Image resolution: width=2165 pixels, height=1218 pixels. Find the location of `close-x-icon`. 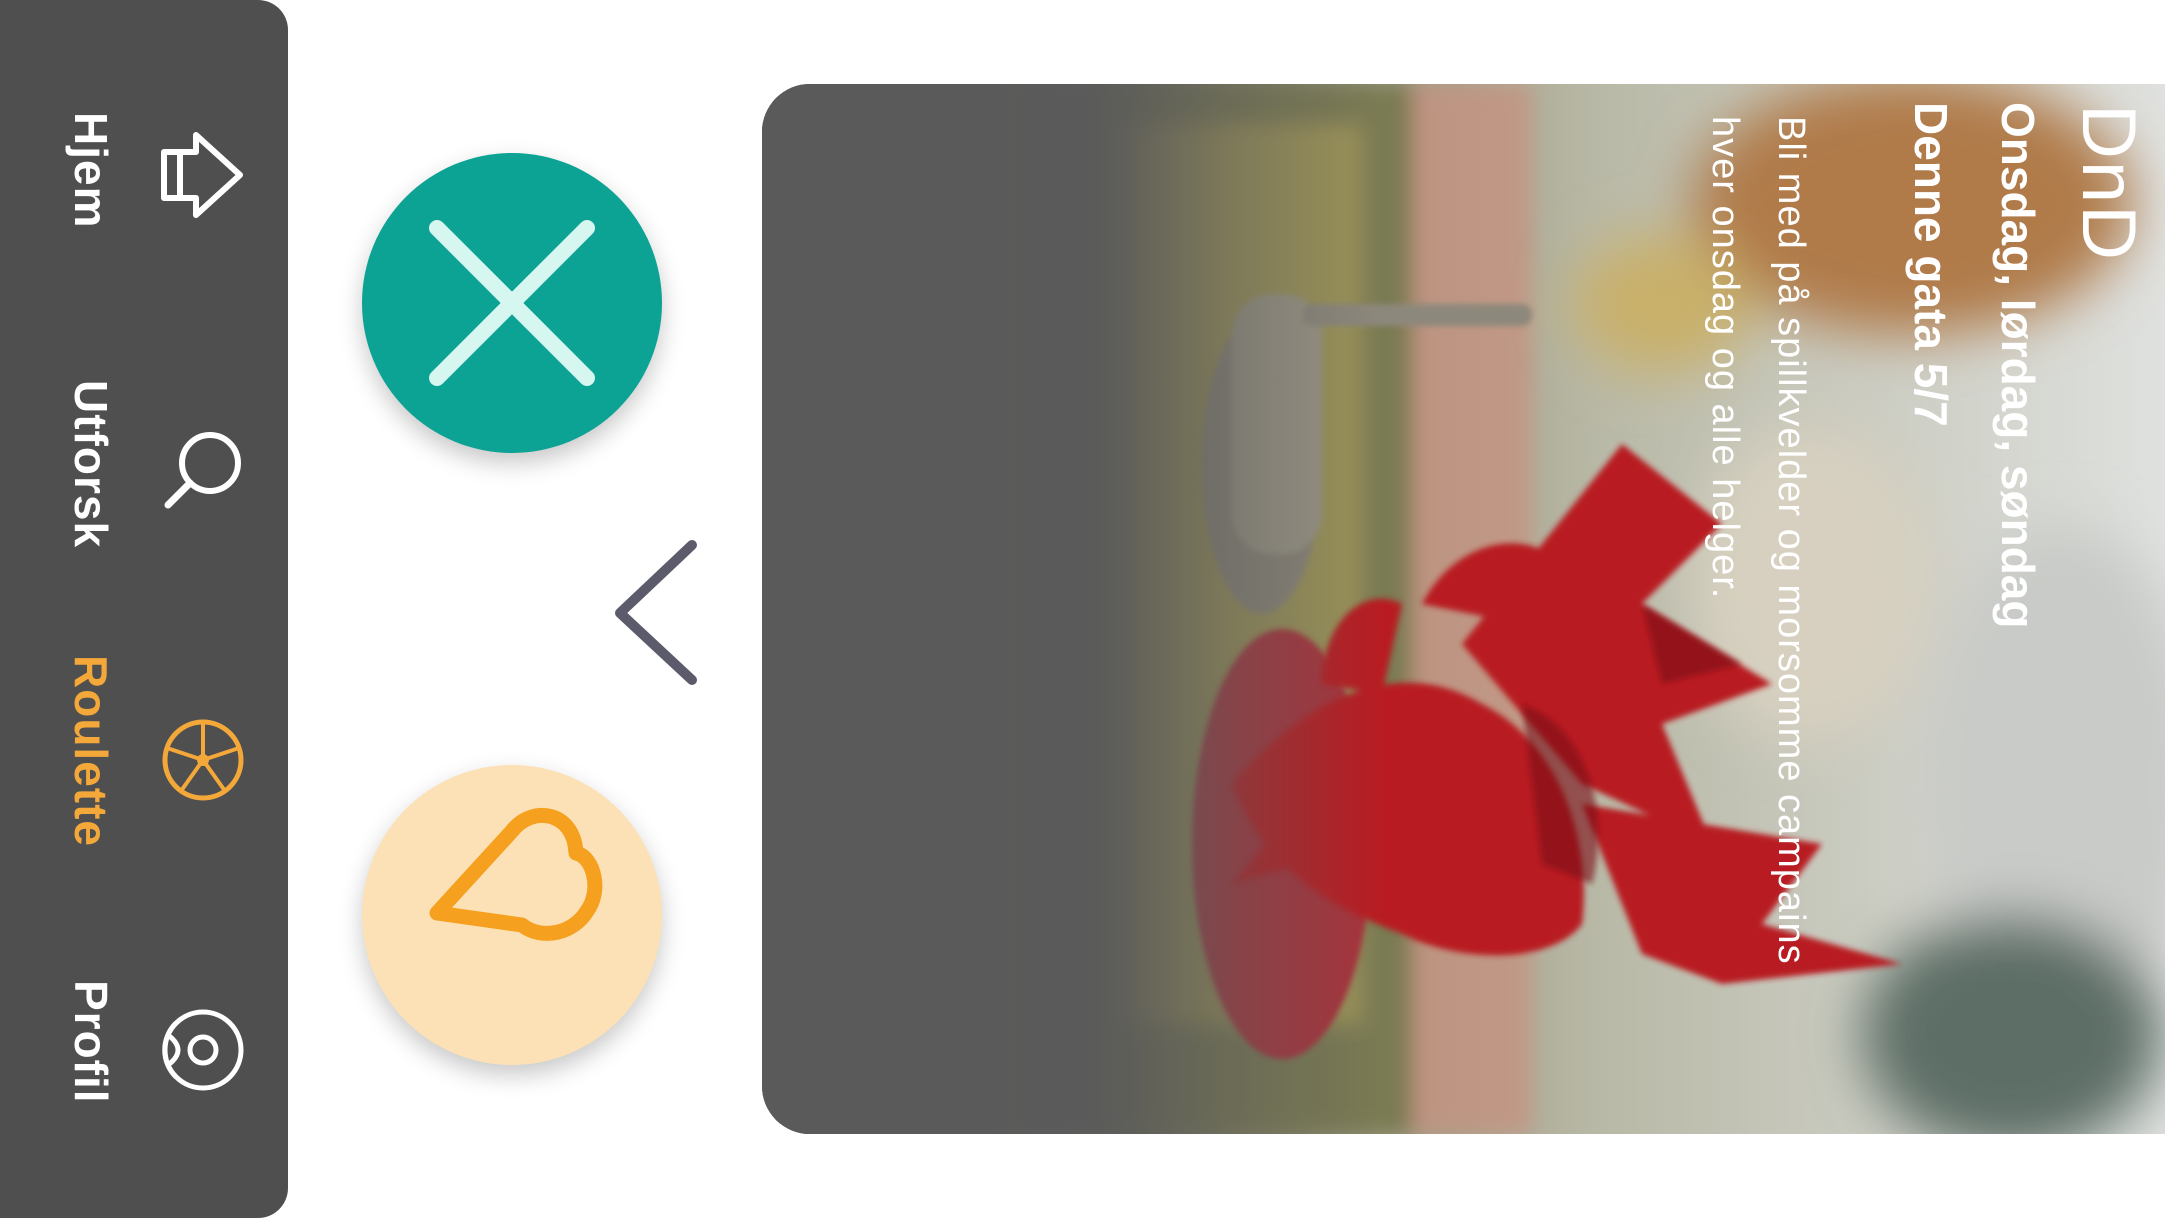

close-x-icon is located at coordinates (512, 303).